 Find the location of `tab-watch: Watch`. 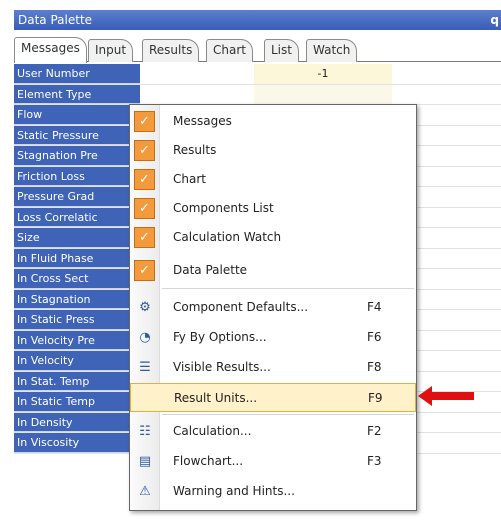

tab-watch: Watch is located at coordinates (332, 50).